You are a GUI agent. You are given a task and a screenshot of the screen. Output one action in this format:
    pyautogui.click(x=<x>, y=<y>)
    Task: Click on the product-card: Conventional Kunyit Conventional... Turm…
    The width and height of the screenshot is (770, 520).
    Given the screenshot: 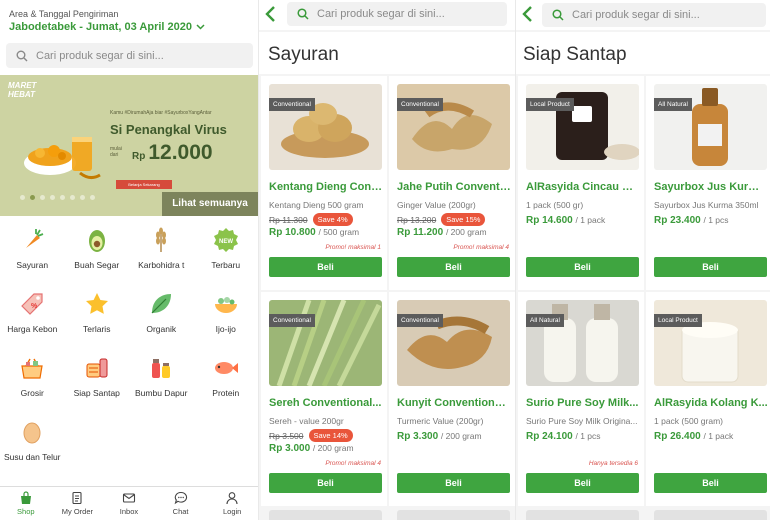 What is the action you would take?
    pyautogui.click(x=452, y=399)
    